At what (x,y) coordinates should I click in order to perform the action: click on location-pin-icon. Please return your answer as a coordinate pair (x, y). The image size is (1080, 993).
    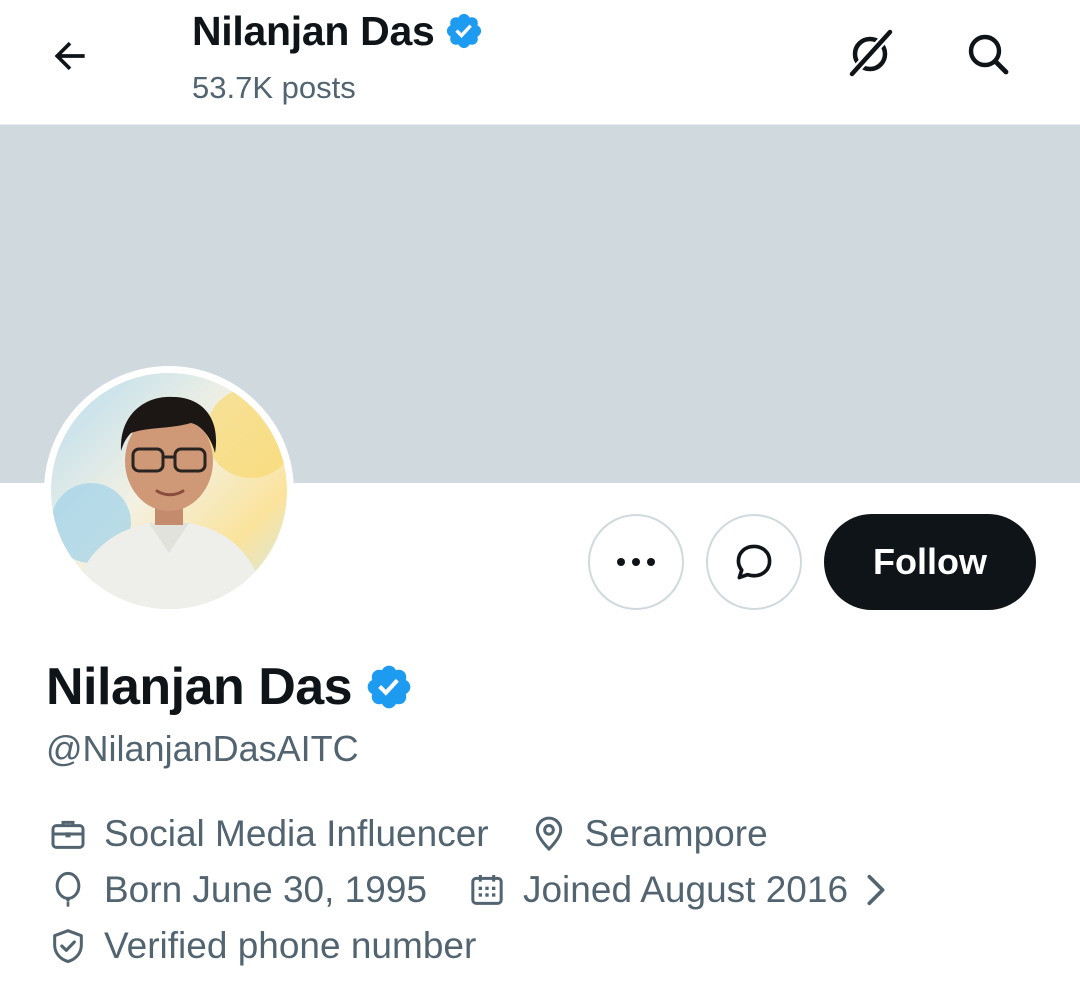
    Looking at the image, I should click on (549, 834).